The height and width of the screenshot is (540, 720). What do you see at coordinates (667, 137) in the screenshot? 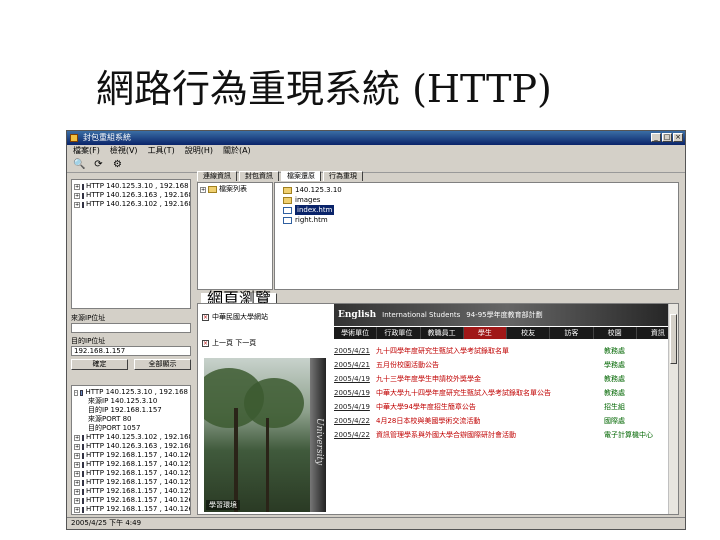
I see `maximize-button: □` at bounding box center [667, 137].